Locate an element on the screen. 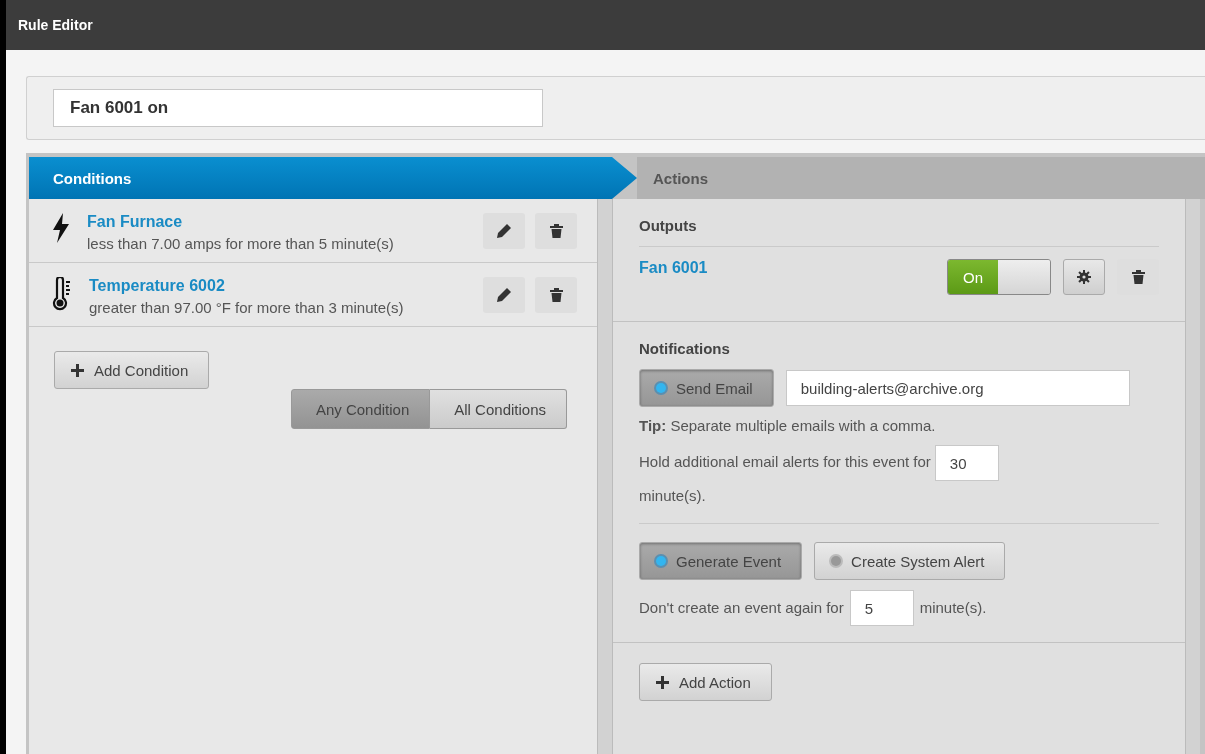 The image size is (1205, 754). gear-icon is located at coordinates (1084, 277).